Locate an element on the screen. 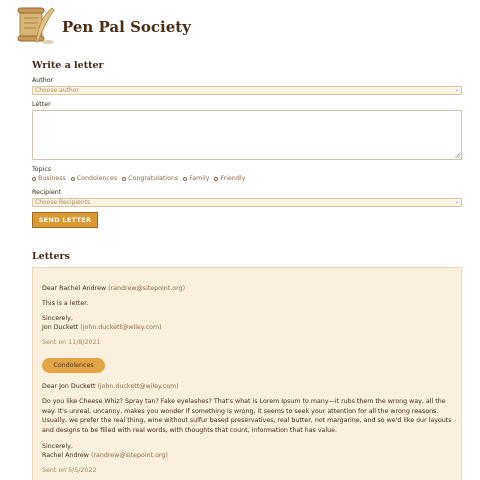 This screenshot has width=480, height=480. author-select-value: Choose author is located at coordinates (57, 90).